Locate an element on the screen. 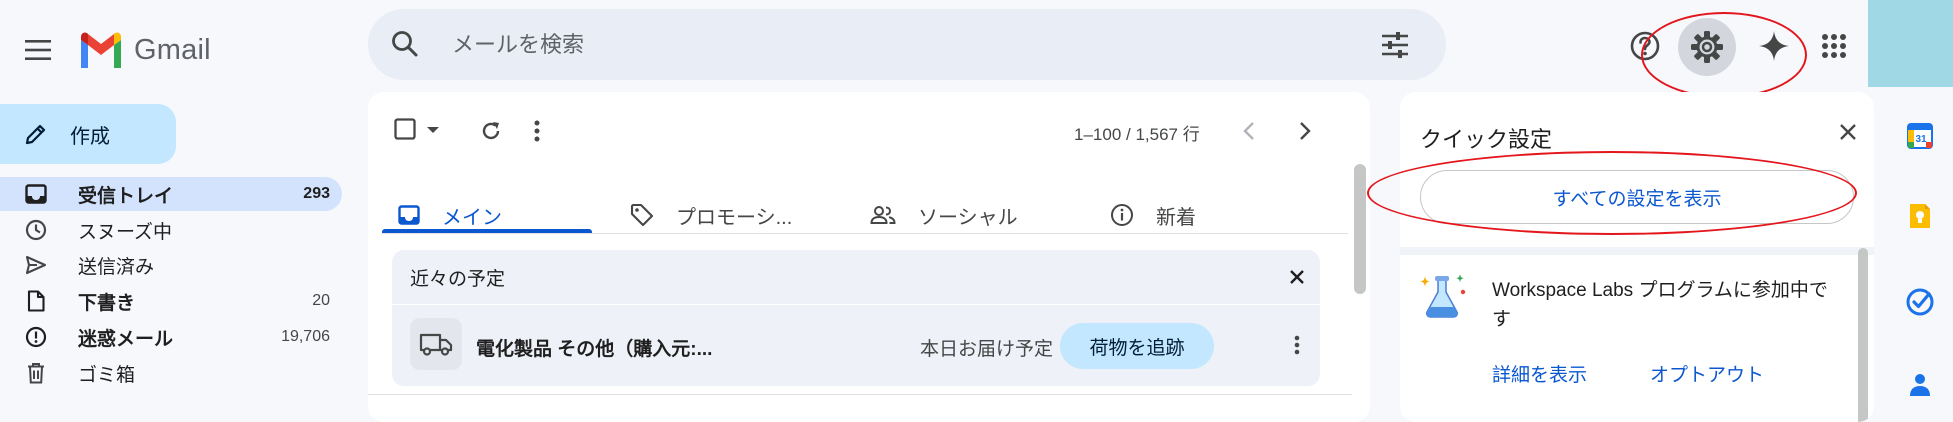  inbox-icon is located at coordinates (36, 194).